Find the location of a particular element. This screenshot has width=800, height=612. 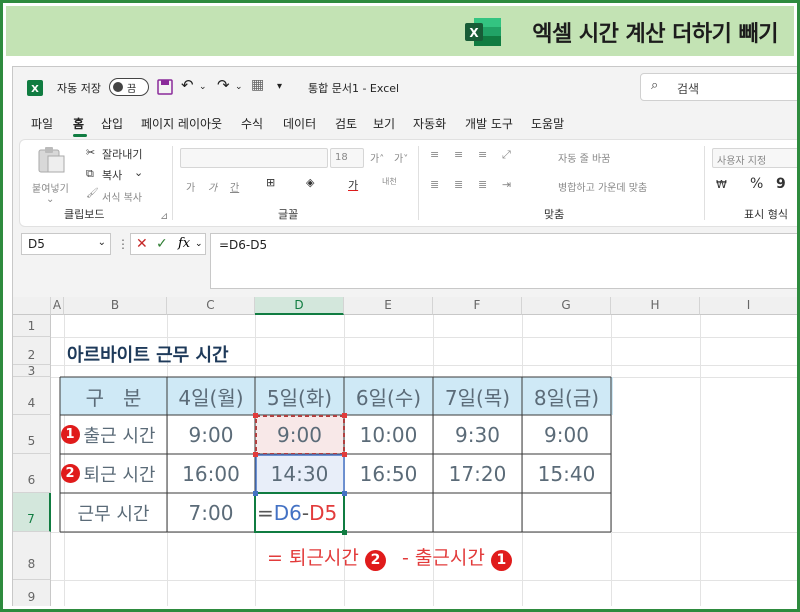

fx-dropdown-icon: ⌄ is located at coordinates (199, 244).